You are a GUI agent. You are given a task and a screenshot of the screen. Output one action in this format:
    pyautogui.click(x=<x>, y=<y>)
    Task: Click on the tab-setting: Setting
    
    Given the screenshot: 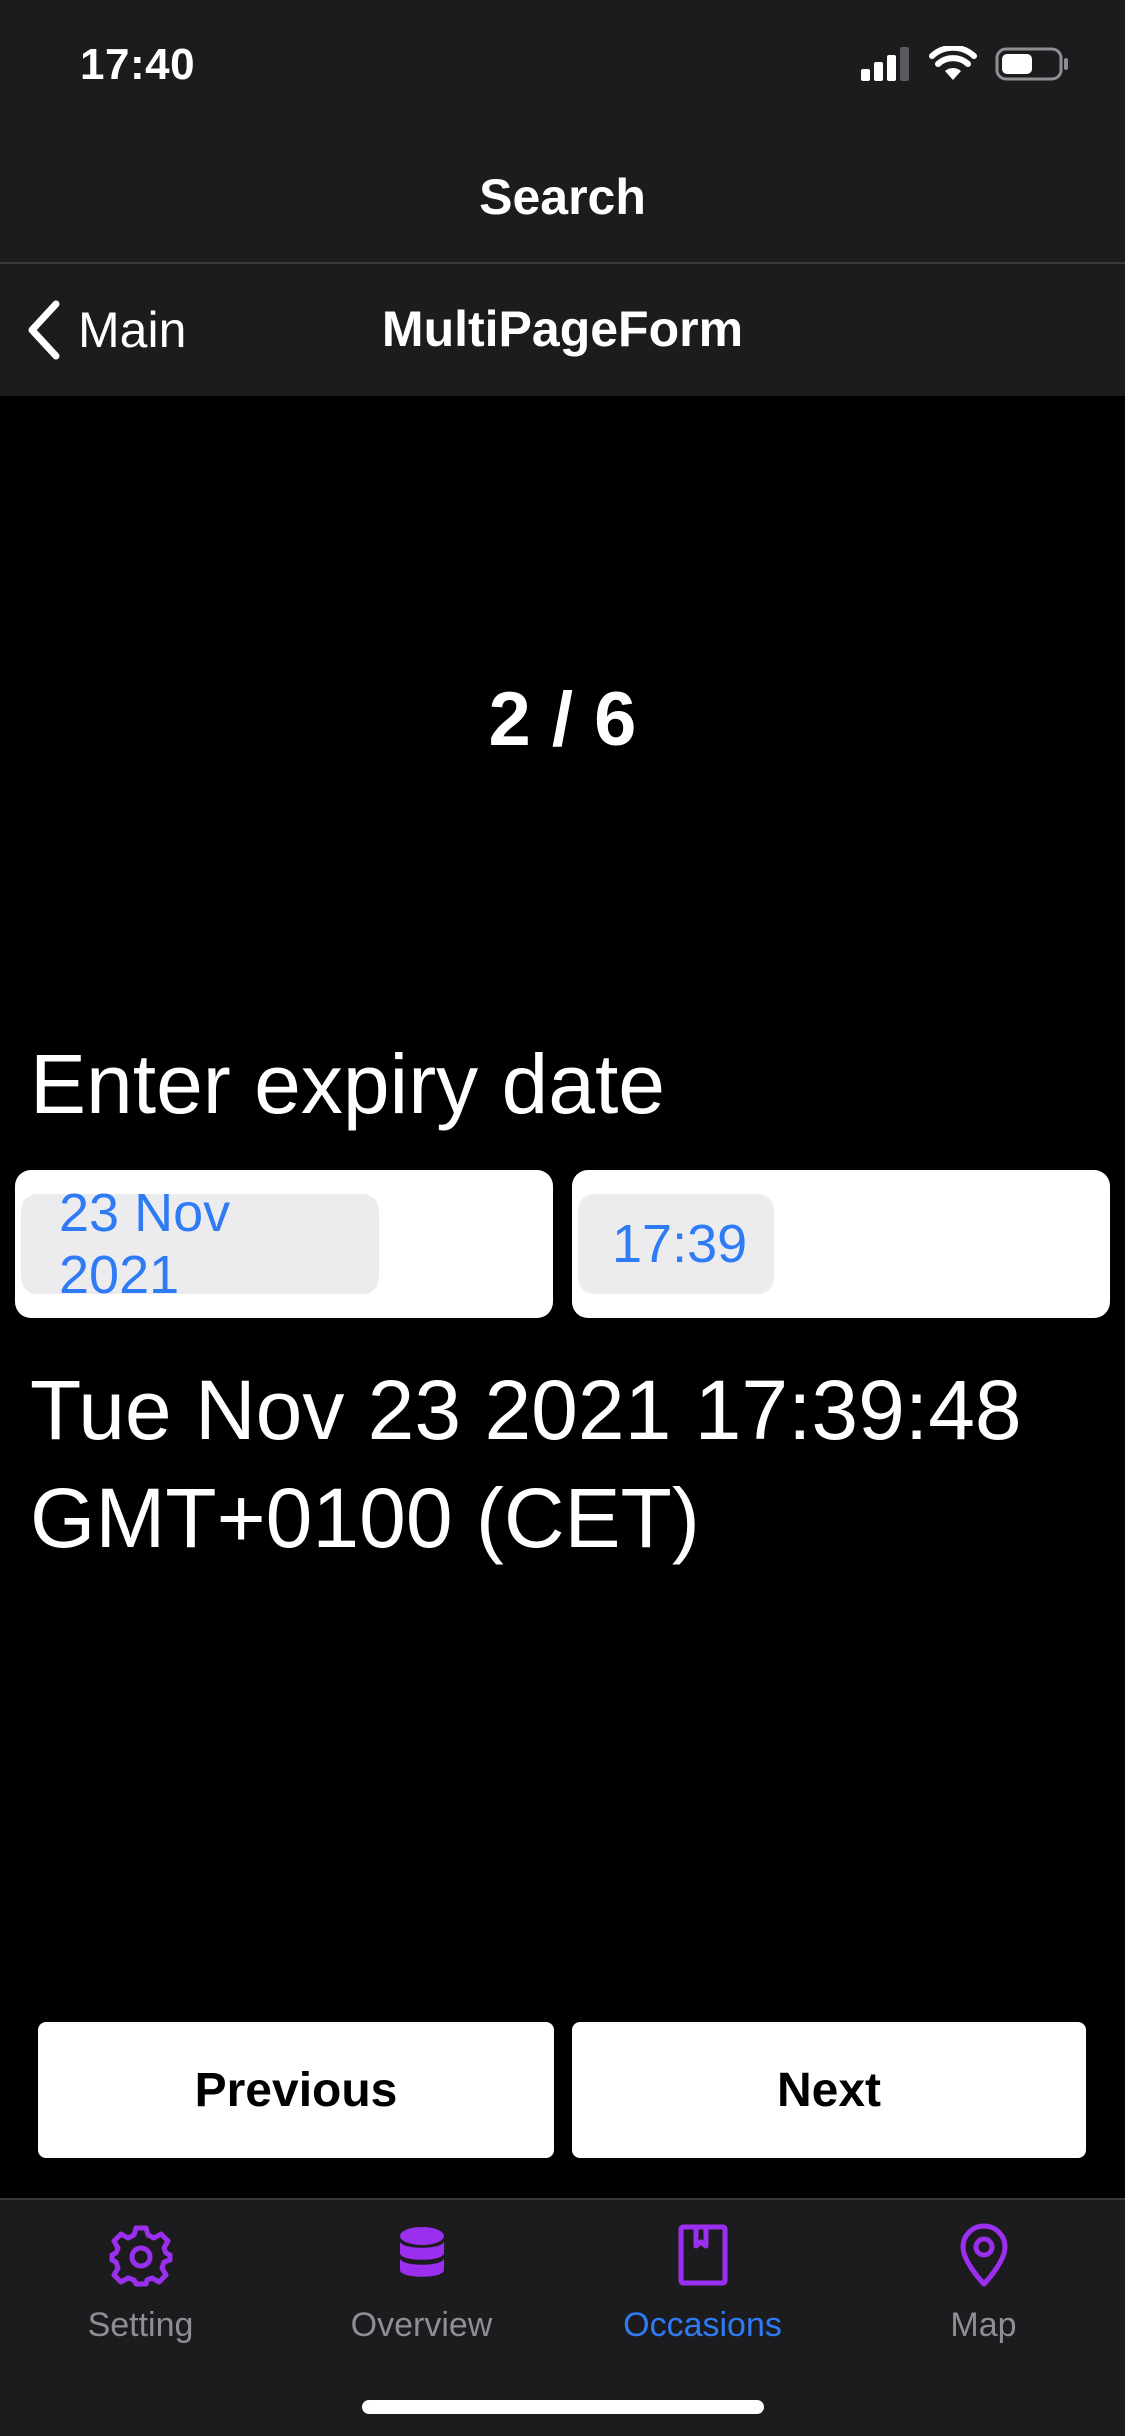 What is the action you would take?
    pyautogui.click(x=140, y=2297)
    